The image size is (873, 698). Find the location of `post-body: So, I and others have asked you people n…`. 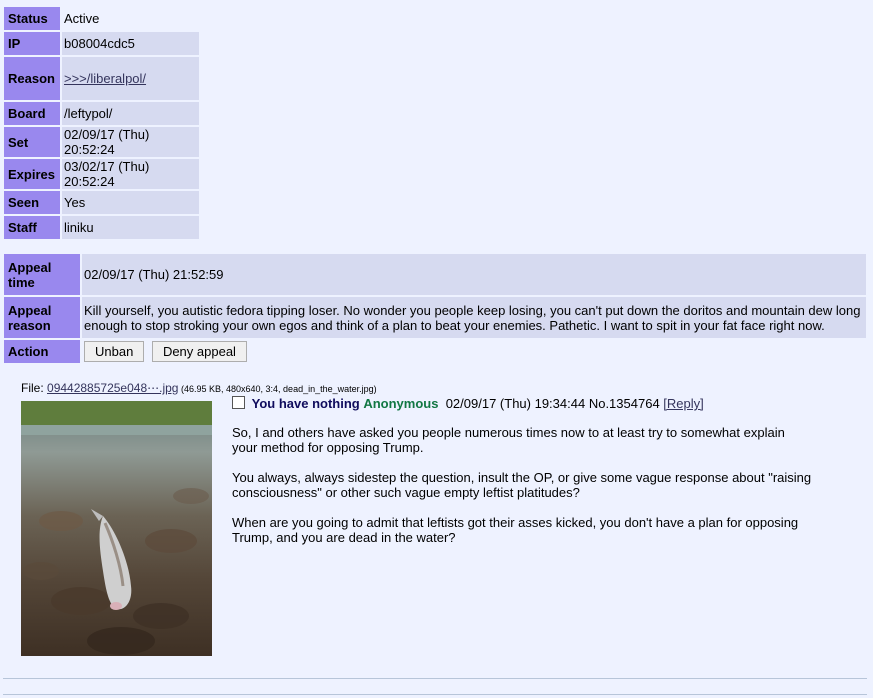

post-body: So, I and others have asked you people n… is located at coordinates (522, 492).